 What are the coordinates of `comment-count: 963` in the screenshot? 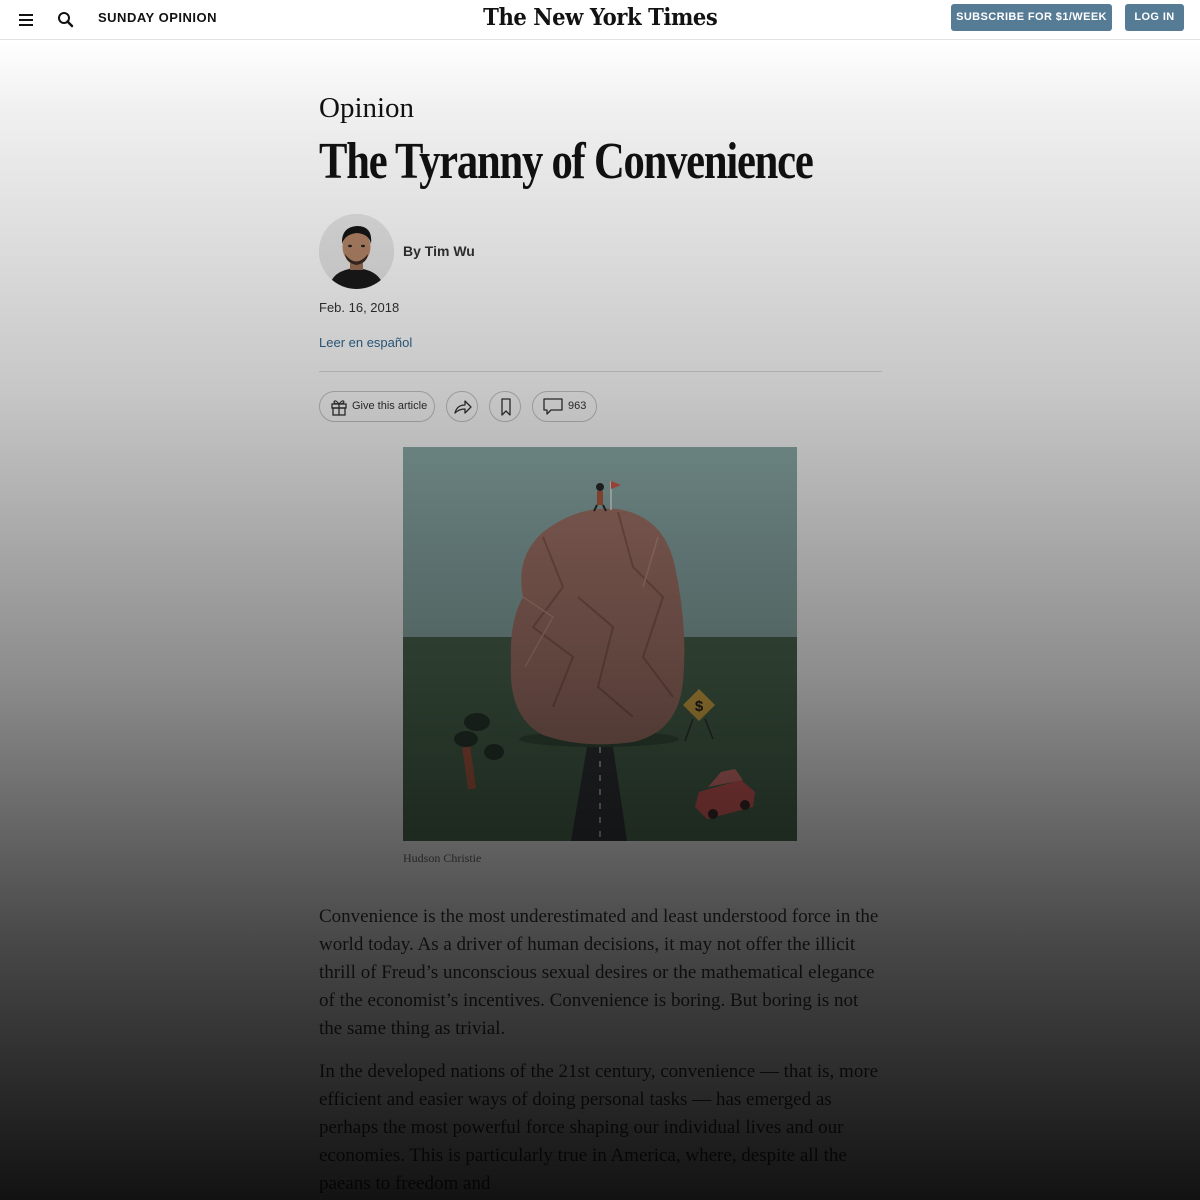 It's located at (577, 406).